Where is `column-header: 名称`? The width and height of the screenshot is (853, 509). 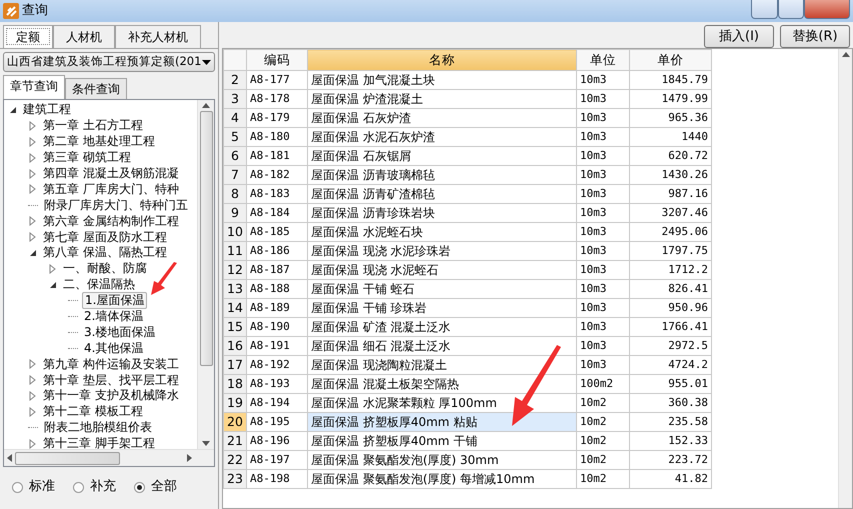
column-header: 名称 is located at coordinates (442, 60).